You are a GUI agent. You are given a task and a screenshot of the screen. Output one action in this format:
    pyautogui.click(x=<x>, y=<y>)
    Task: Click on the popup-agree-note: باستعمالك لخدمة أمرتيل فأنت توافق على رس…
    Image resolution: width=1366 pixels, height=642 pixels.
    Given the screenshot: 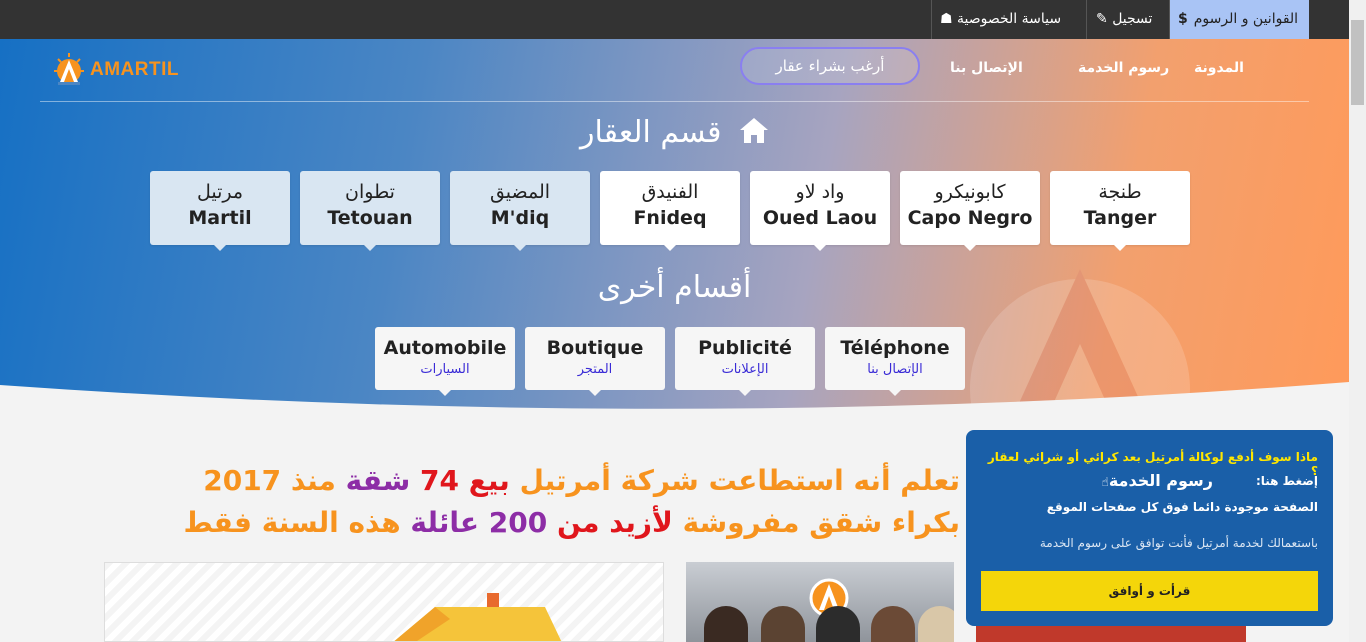 What is the action you would take?
    pyautogui.click(x=1178, y=543)
    